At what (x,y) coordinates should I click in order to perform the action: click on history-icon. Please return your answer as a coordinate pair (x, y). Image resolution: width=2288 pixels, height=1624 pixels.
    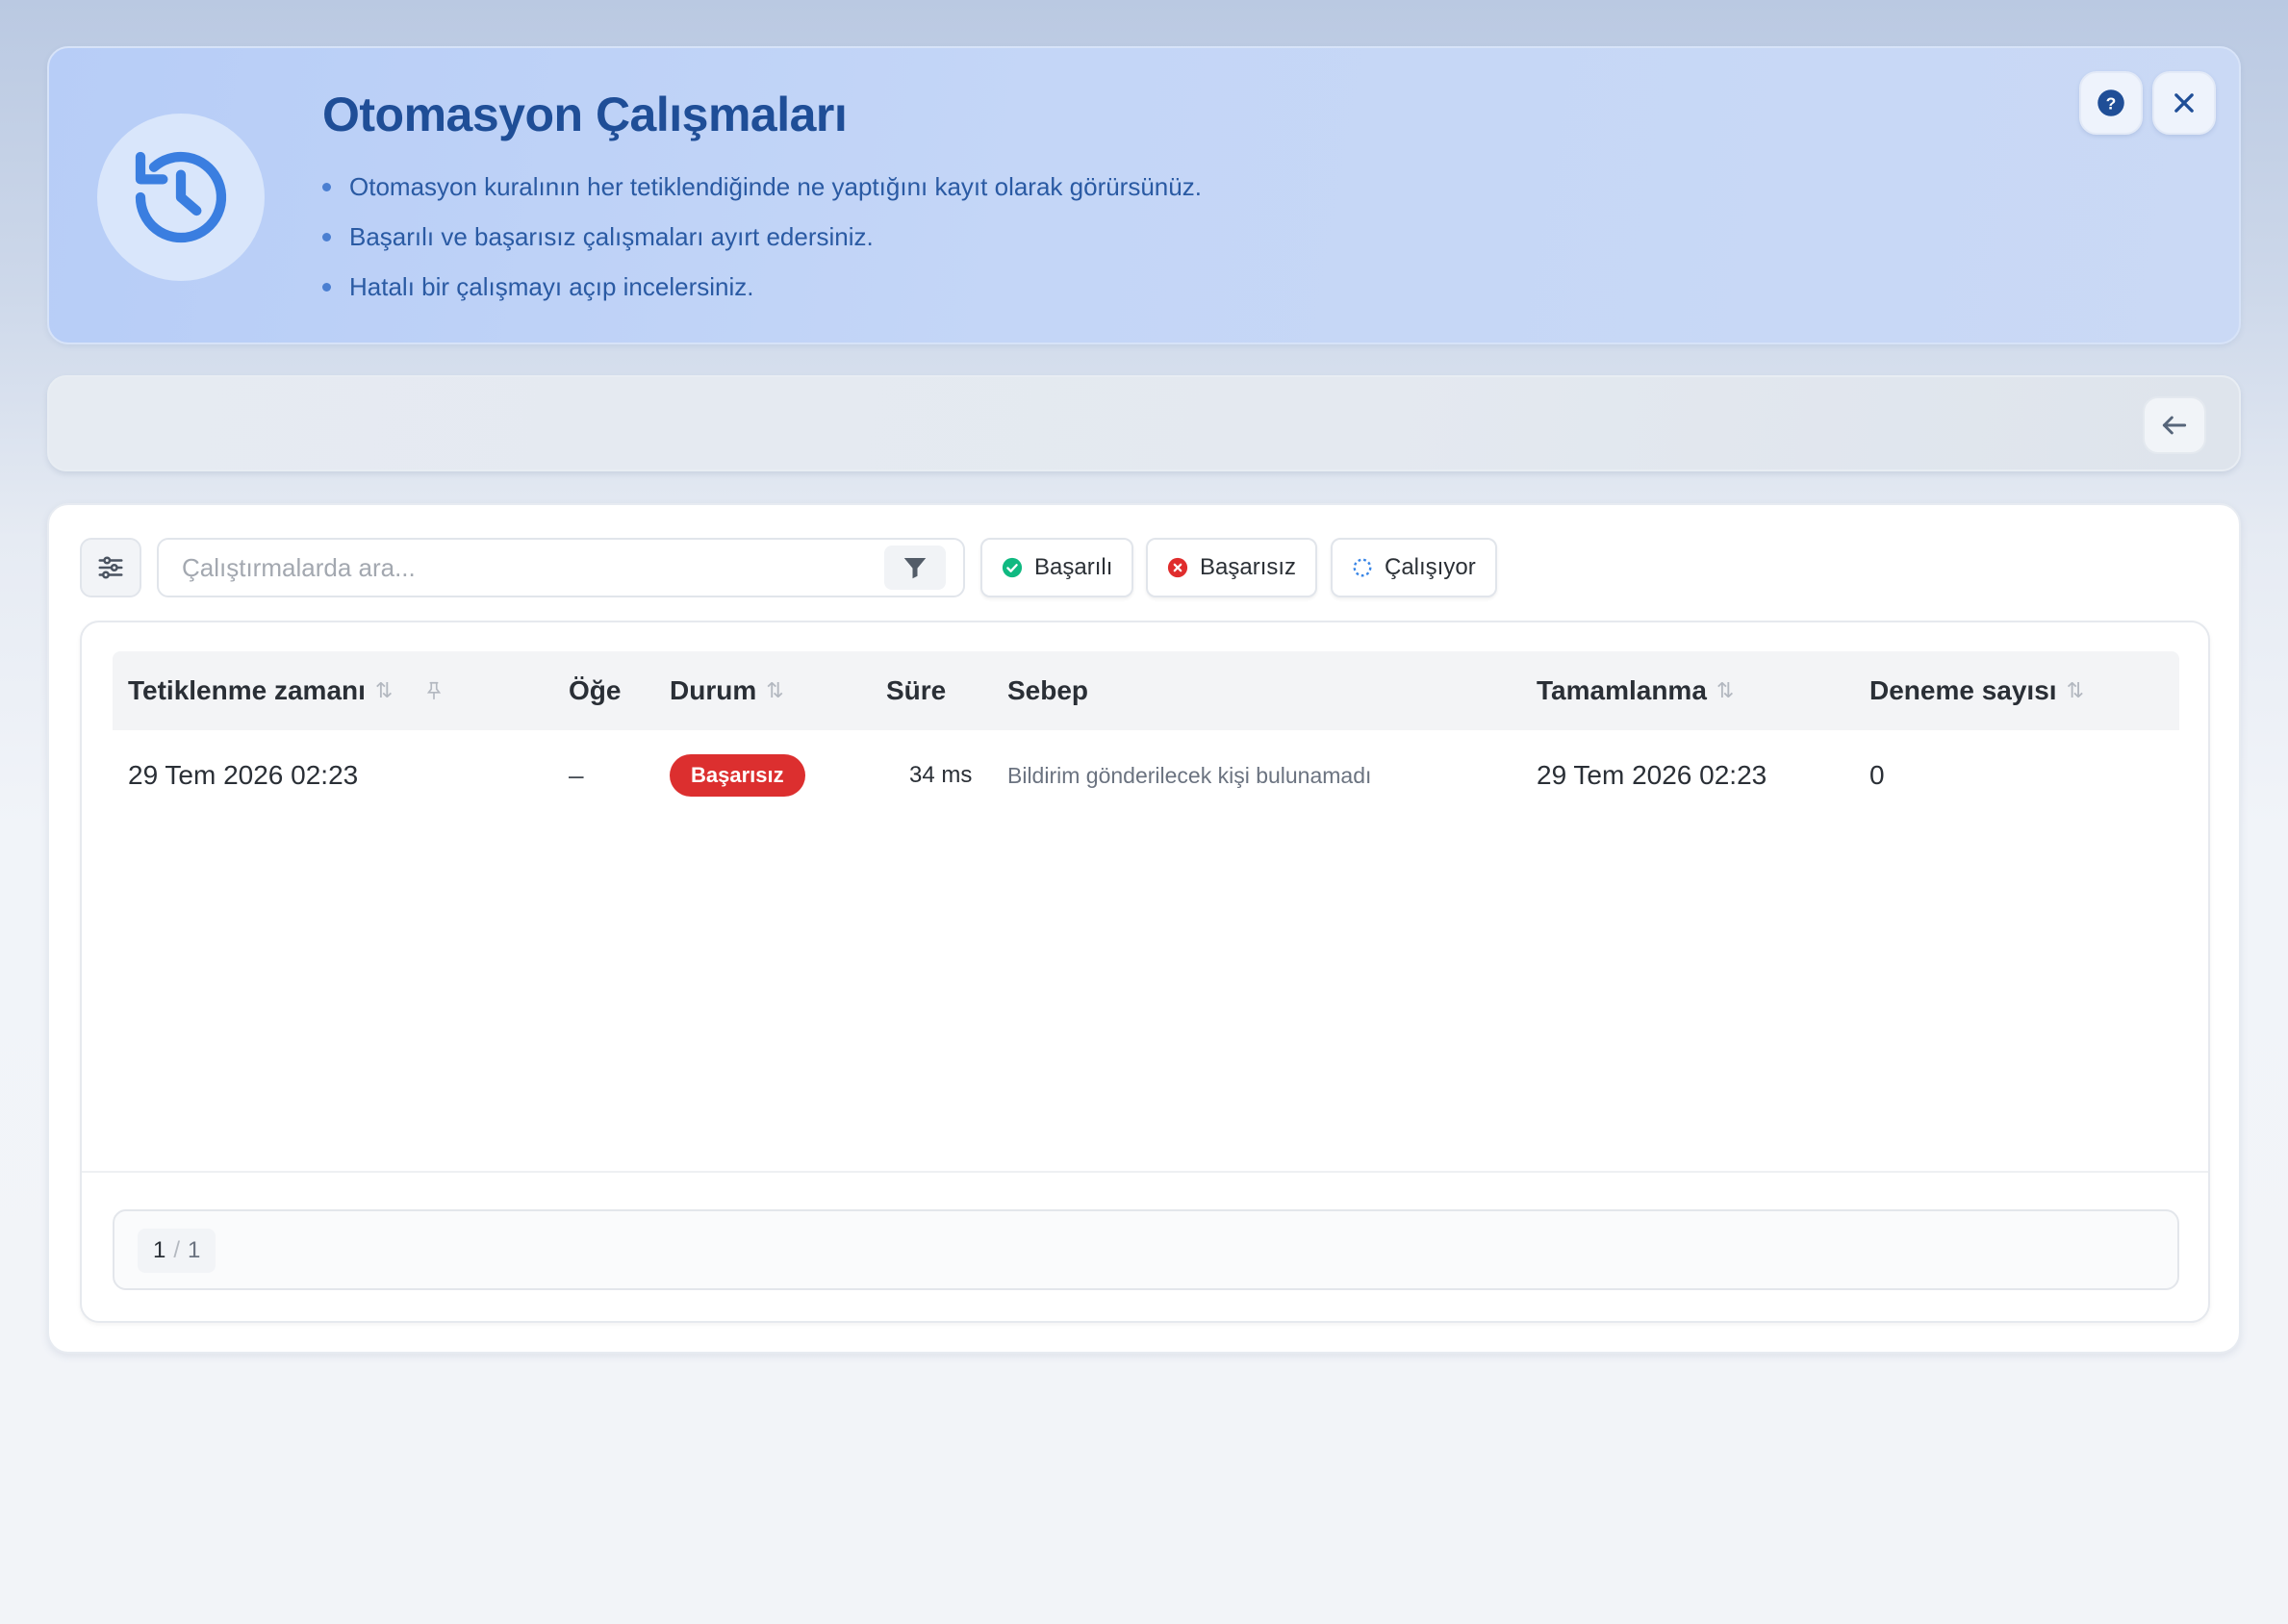
    Looking at the image, I should click on (181, 197).